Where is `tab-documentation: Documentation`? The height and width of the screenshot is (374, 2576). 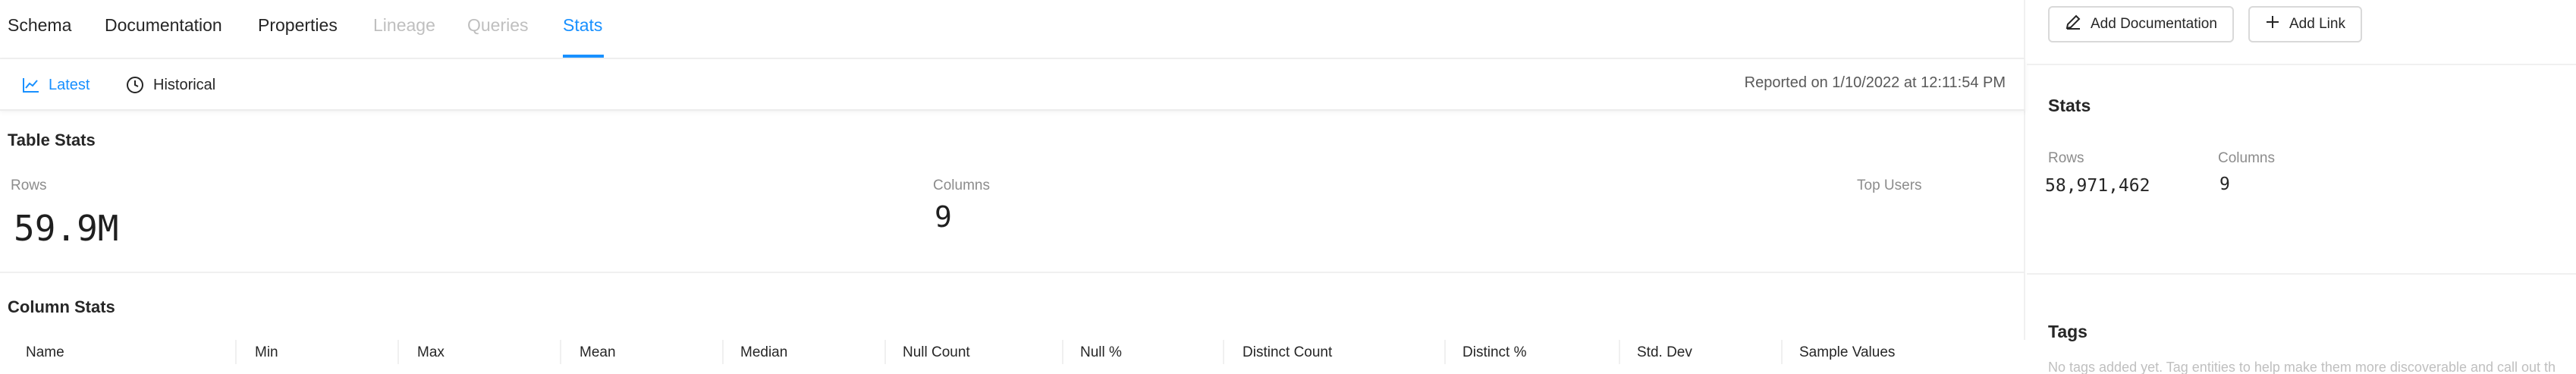 tab-documentation: Documentation is located at coordinates (163, 25).